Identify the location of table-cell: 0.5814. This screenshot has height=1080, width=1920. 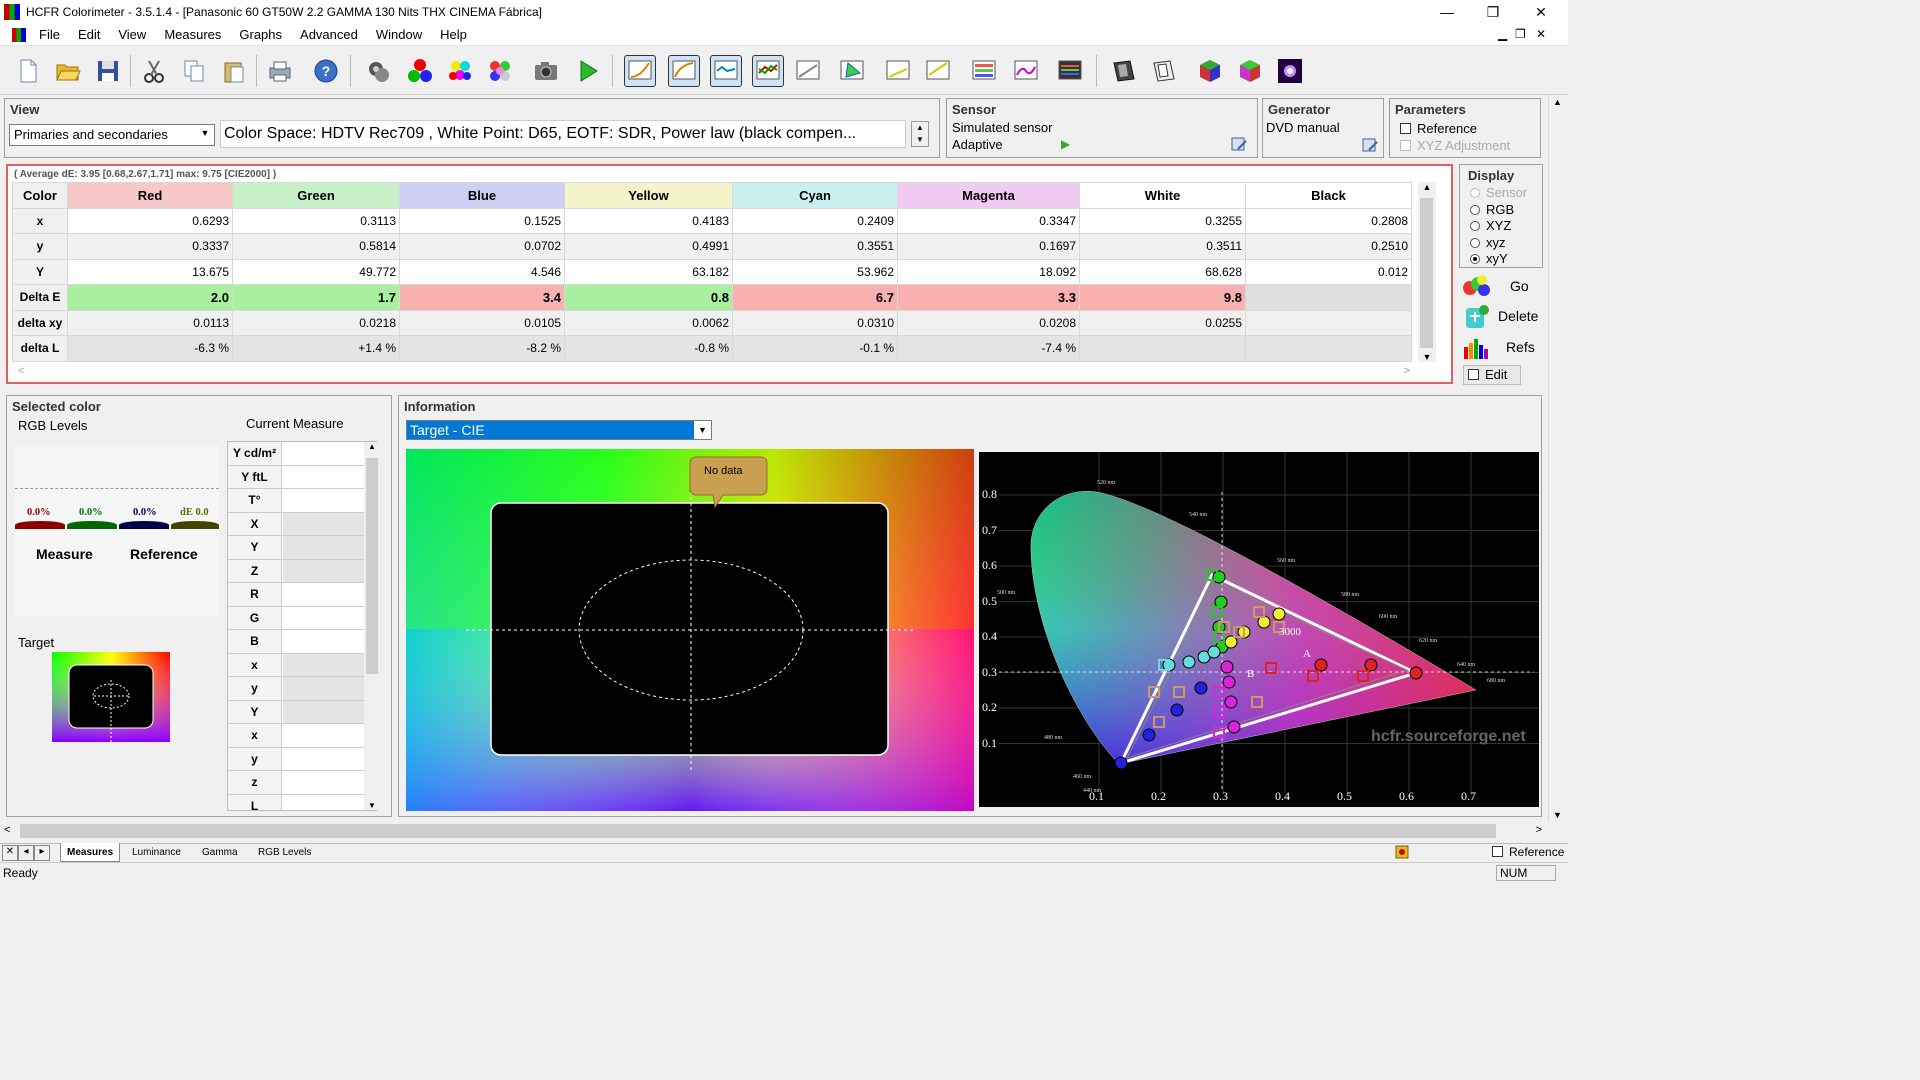
(316, 246).